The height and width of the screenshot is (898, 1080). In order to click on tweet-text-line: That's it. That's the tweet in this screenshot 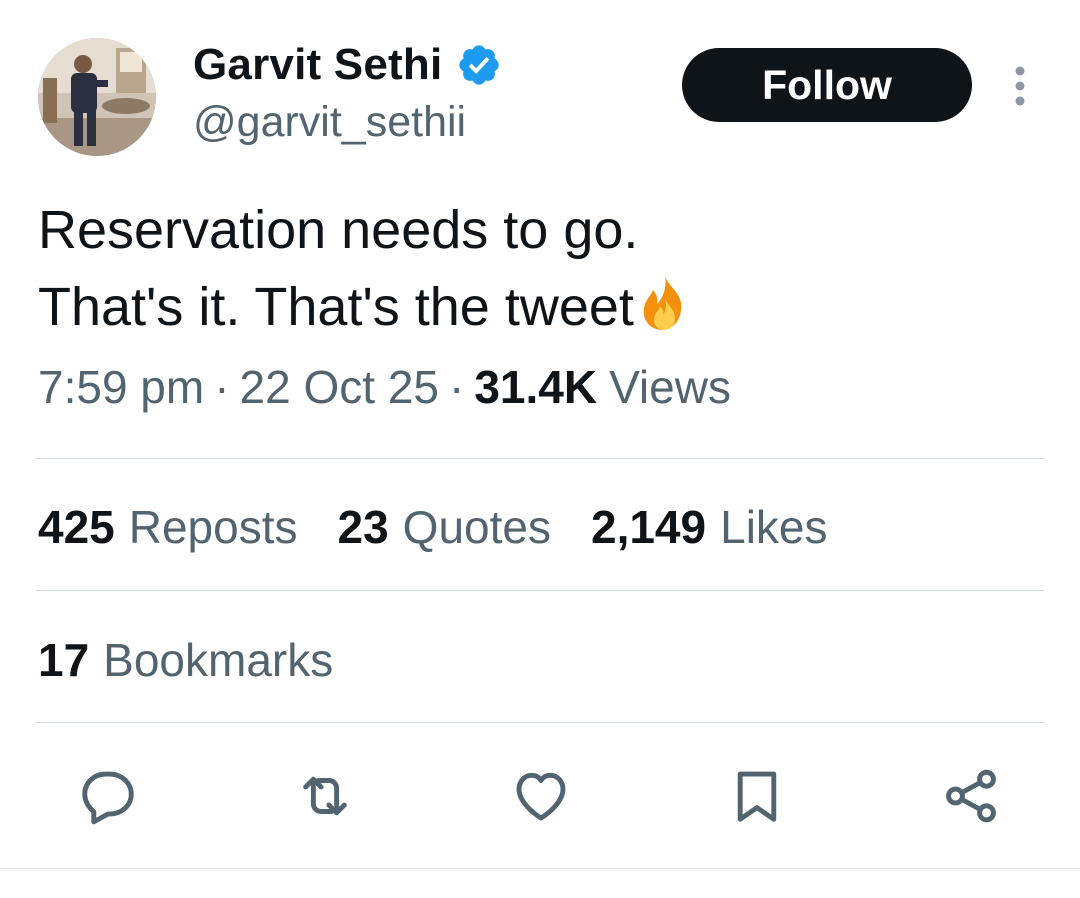, I will do `click(336, 307)`.